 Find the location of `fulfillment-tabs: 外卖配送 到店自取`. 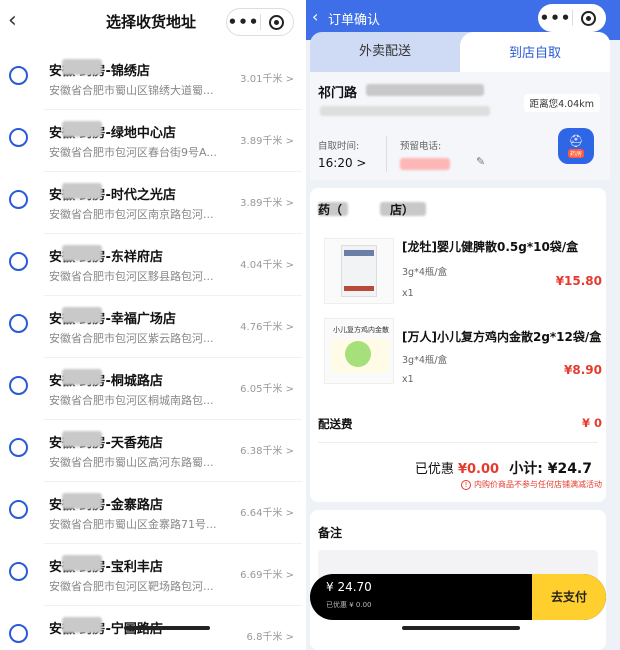

fulfillment-tabs: 外卖配送 到店自取 is located at coordinates (460, 52).